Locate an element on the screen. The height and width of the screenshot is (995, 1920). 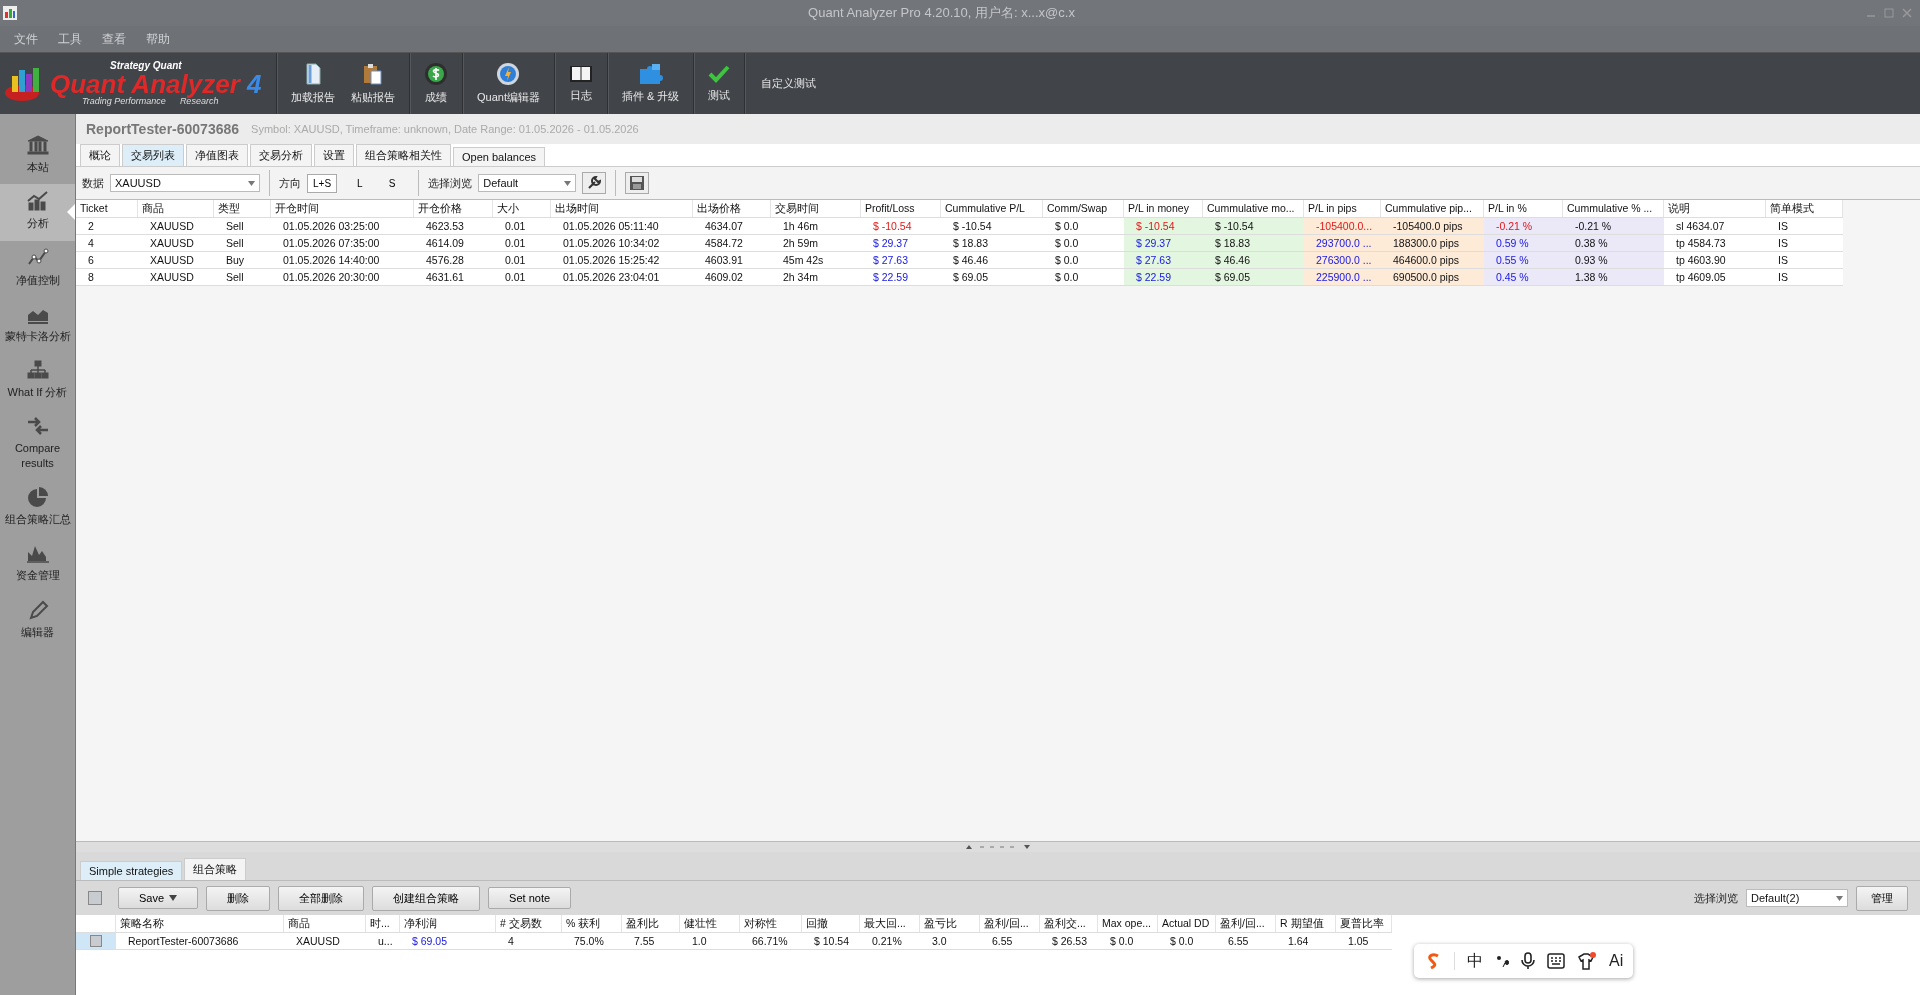
tab: 概论 is located at coordinates (100, 155).